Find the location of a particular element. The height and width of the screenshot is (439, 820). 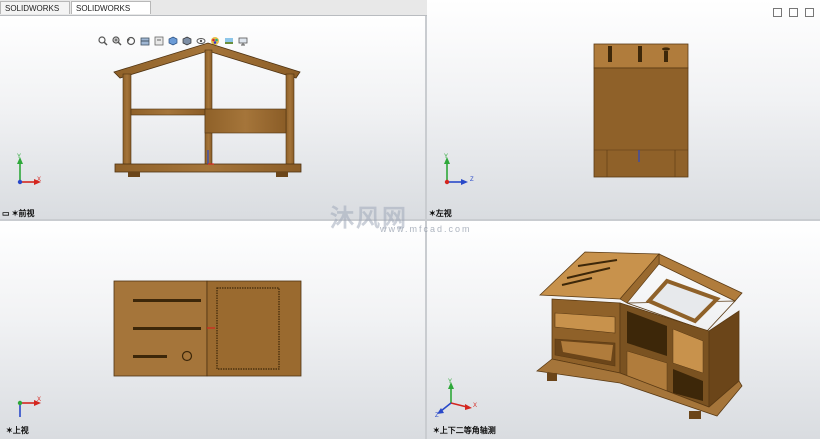

triad-top is located at coordinates (29, 408).